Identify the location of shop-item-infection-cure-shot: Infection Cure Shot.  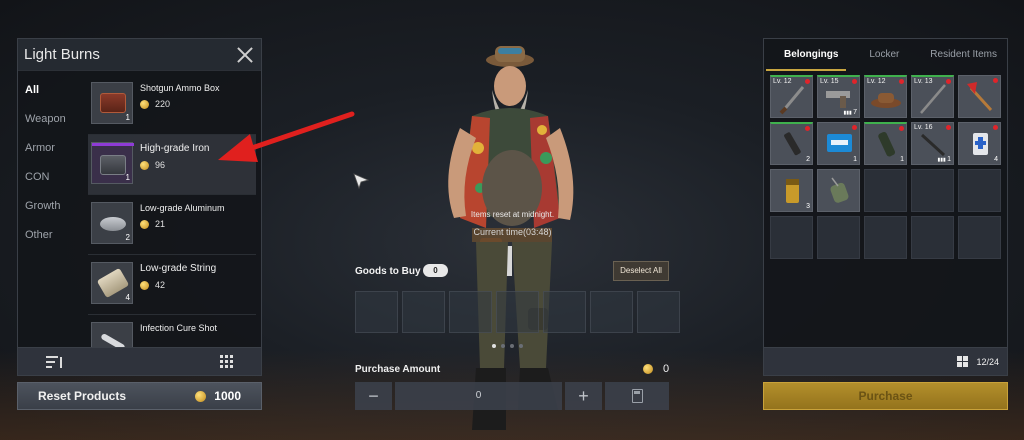
(172, 331).